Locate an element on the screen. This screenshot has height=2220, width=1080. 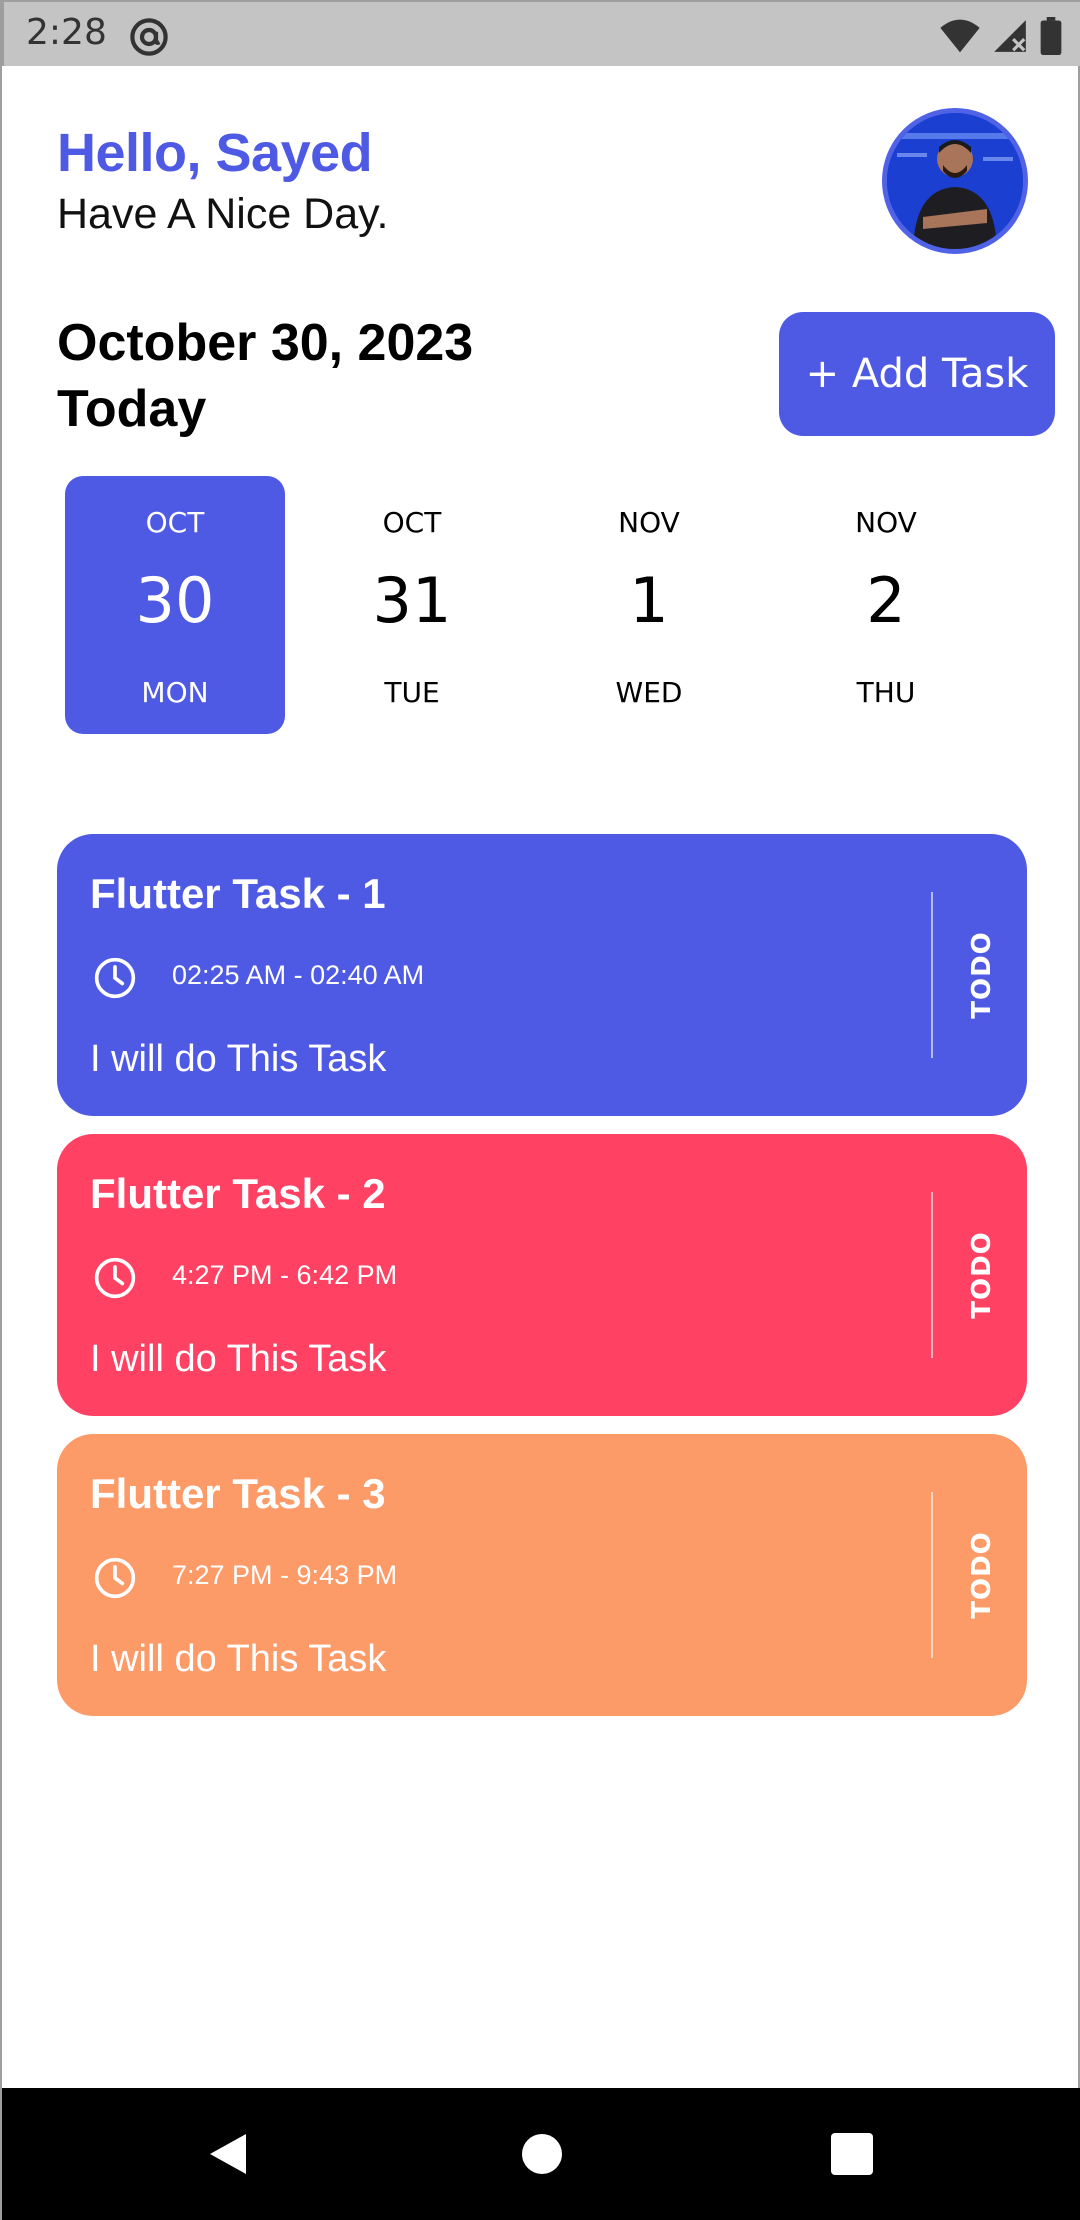
back-button is located at coordinates (228, 2154).